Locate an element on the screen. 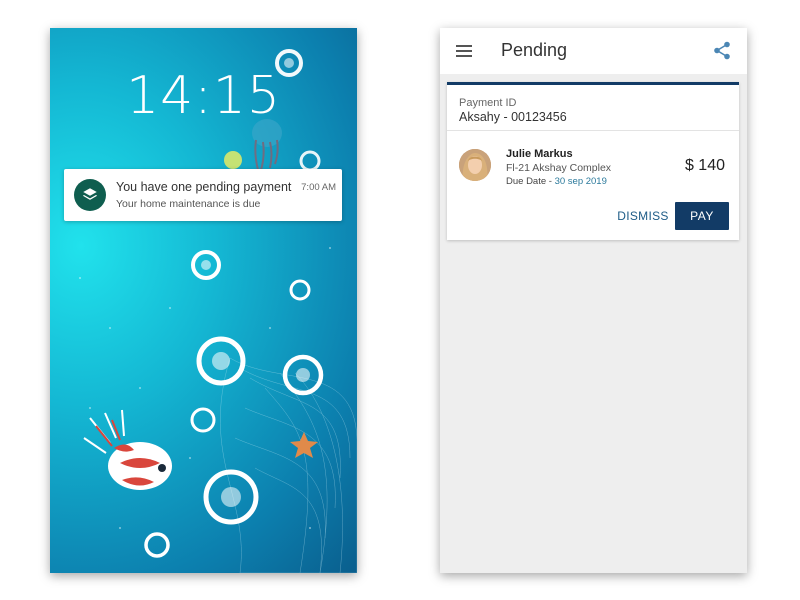 The height and width of the screenshot is (600, 800). due-date-line: Due Date - 30 sep 2019 is located at coordinates (556, 181).